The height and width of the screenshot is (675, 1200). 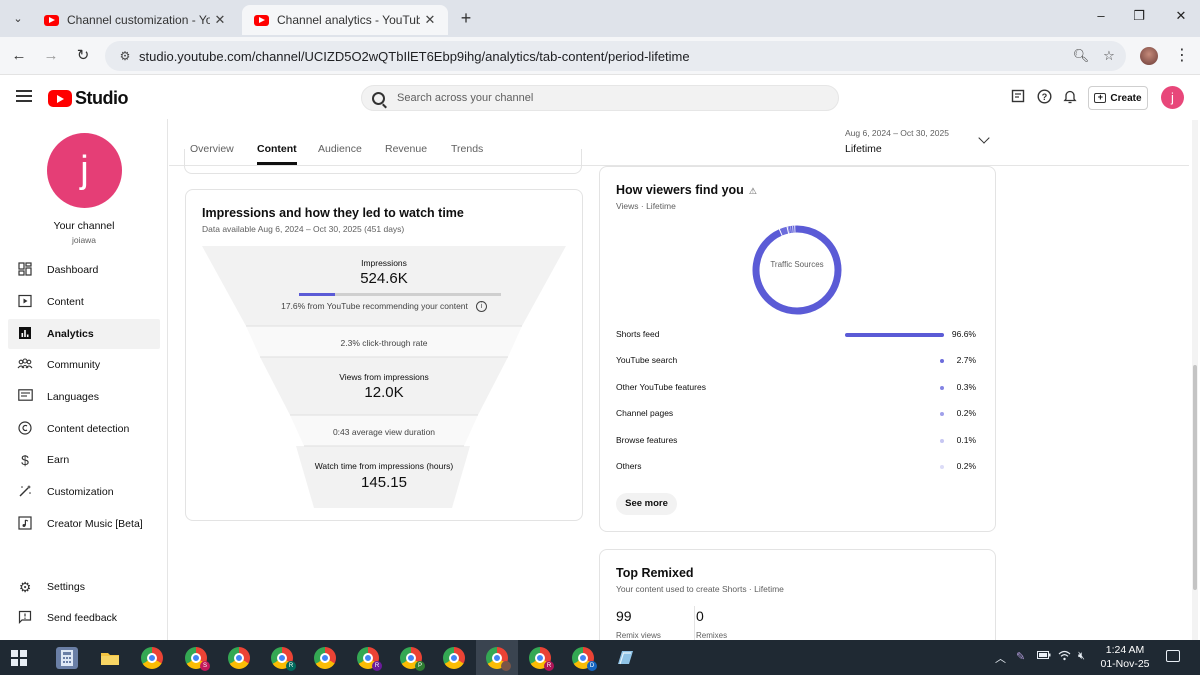 What do you see at coordinates (60, 98) in the screenshot?
I see `youtube-logo-icon` at bounding box center [60, 98].